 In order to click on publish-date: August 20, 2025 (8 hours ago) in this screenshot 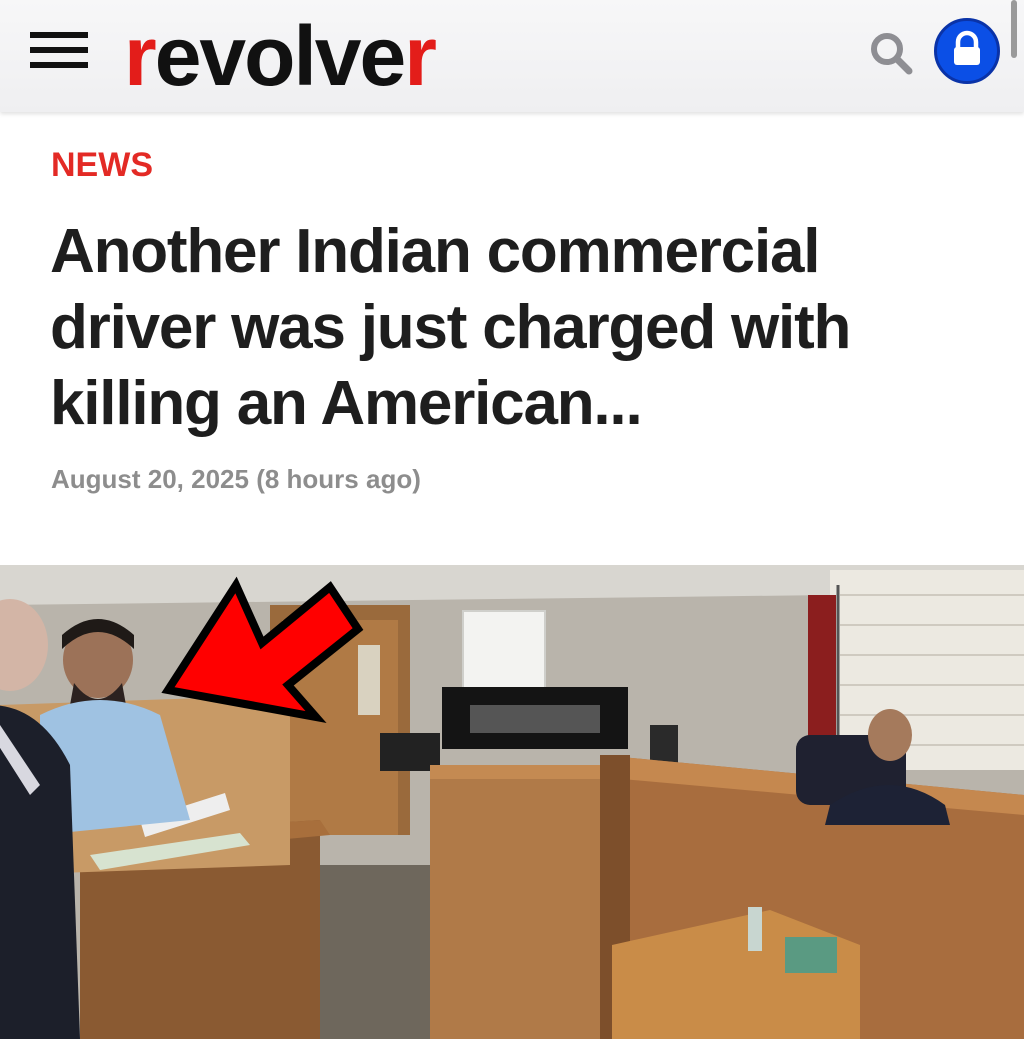, I will do `click(236, 479)`.